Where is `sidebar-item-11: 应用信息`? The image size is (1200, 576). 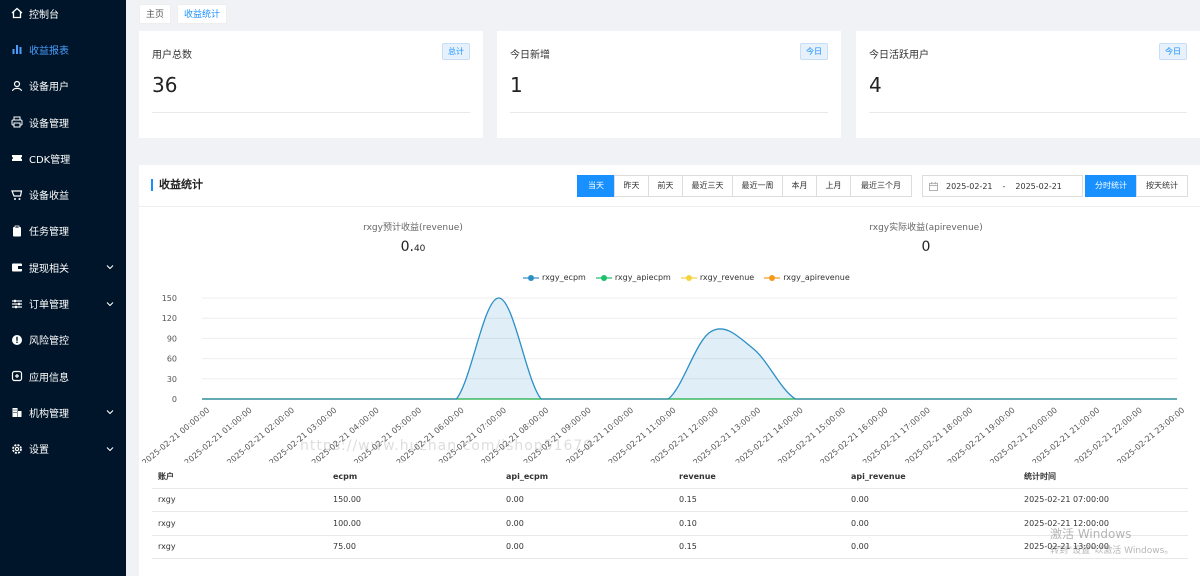
sidebar-item-11: 应用信息 is located at coordinates (63, 376).